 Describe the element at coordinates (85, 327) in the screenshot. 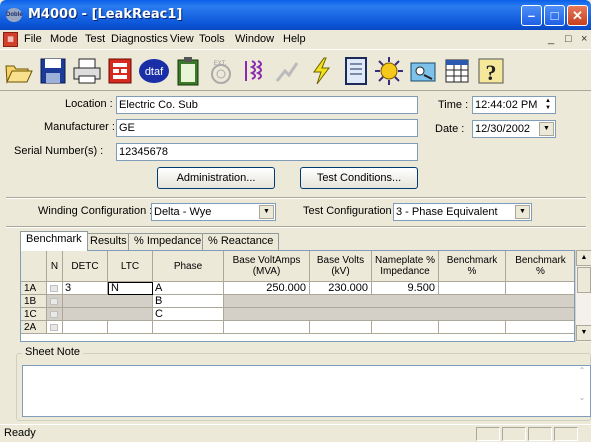

I see `detc-cell` at that location.